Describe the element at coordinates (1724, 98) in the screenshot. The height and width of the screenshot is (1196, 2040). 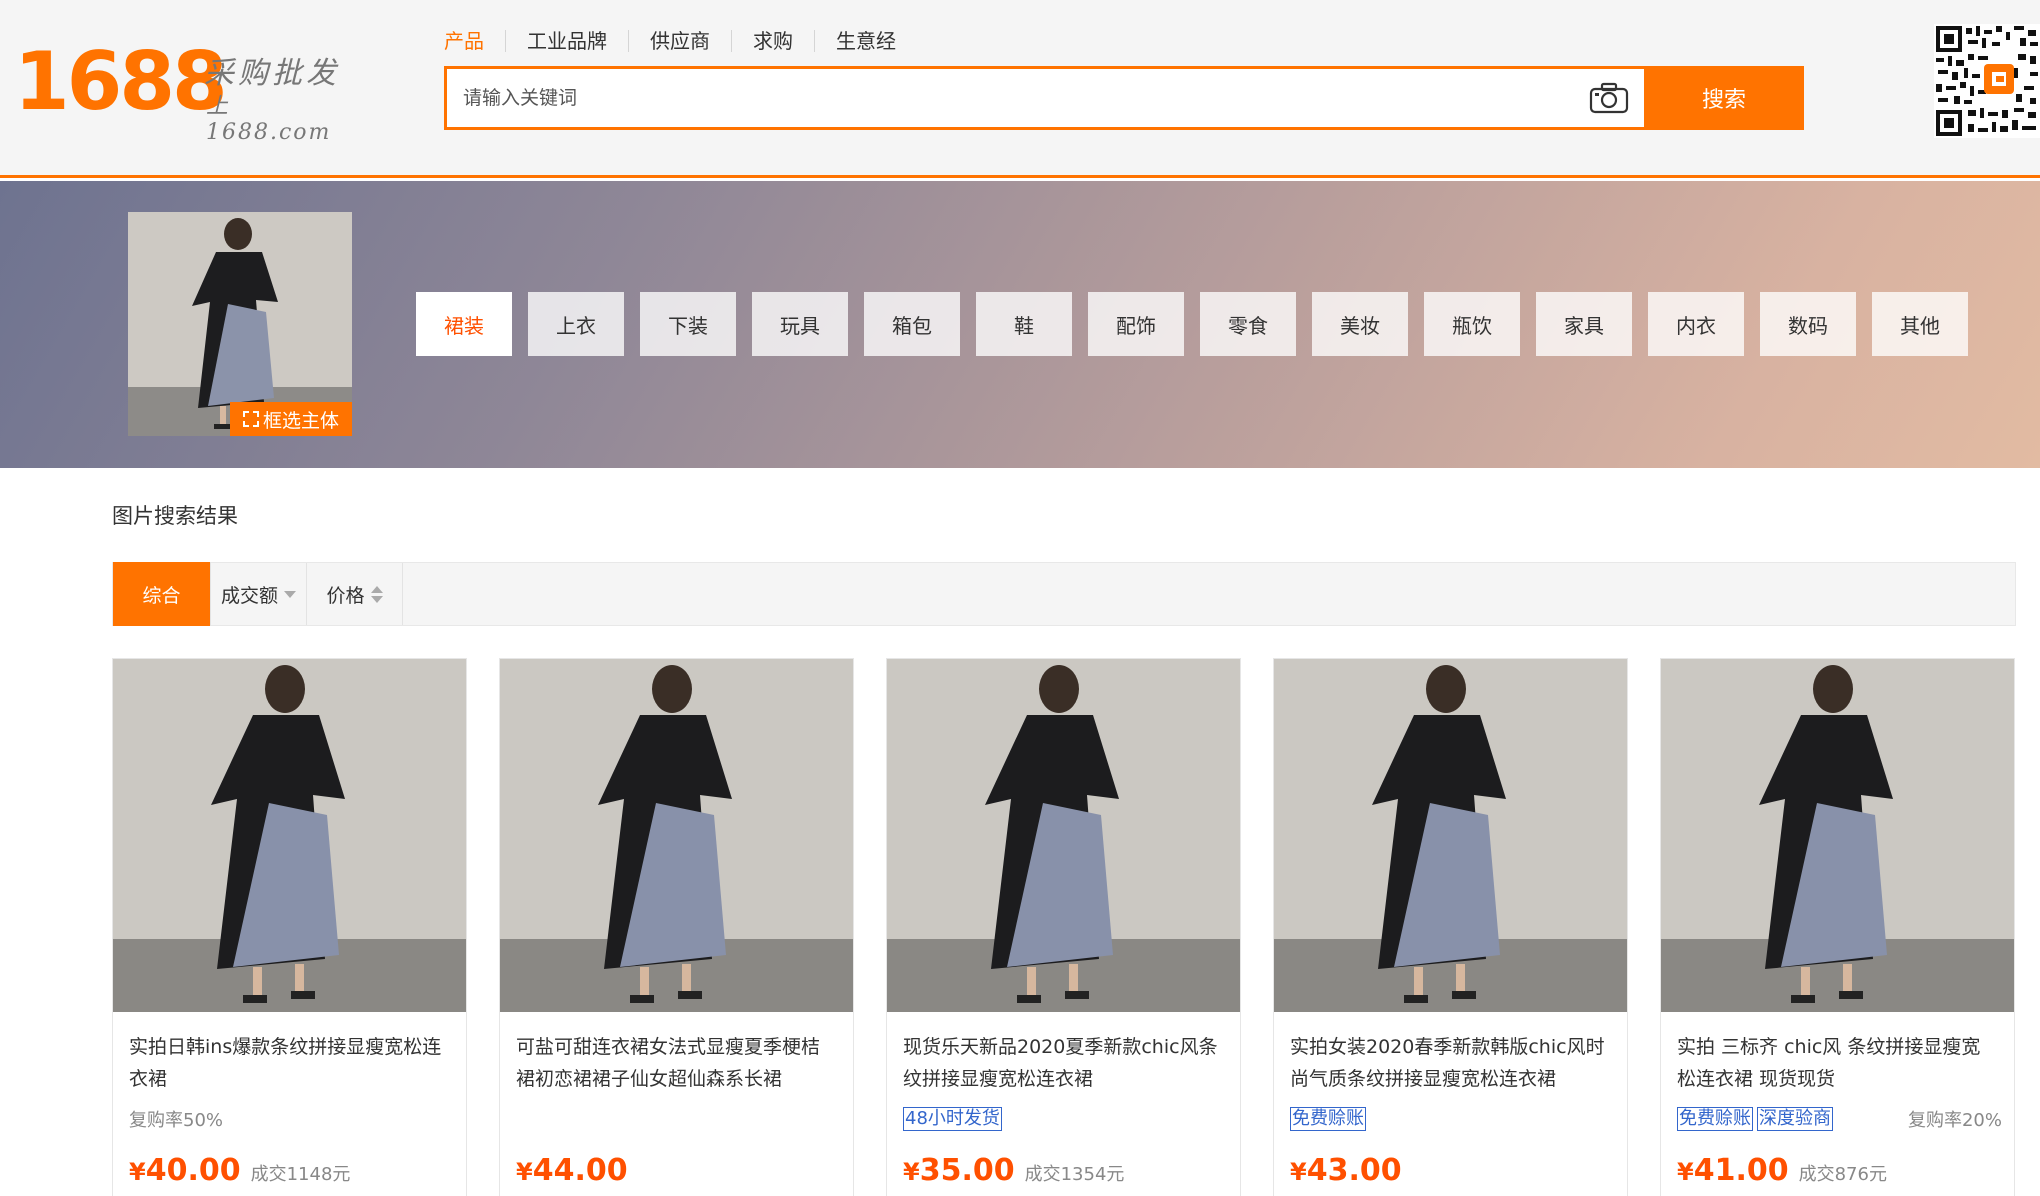
I see `search-button: 搜索` at that location.